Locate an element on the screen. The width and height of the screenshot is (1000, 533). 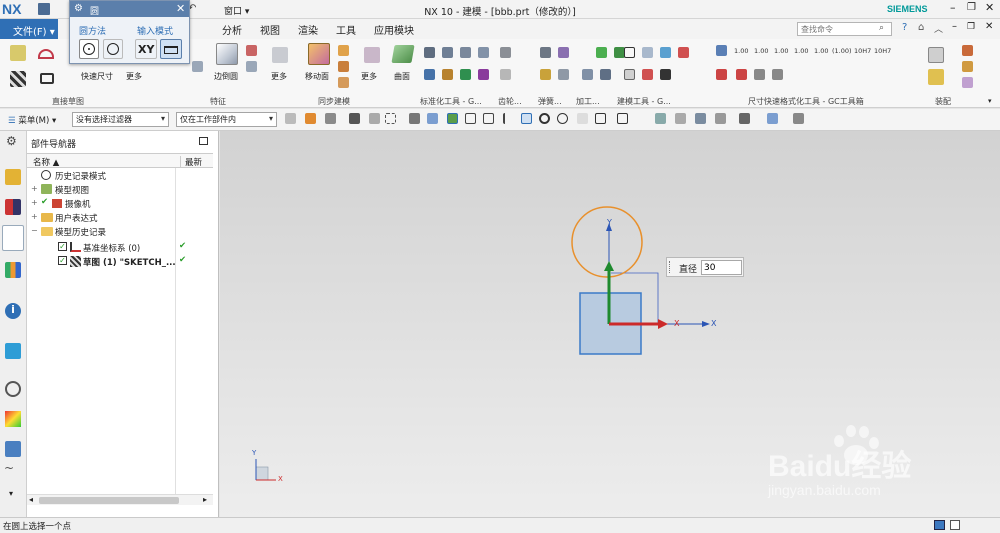
scroll-left-icon: ◂ is located at coordinates (31, 499).